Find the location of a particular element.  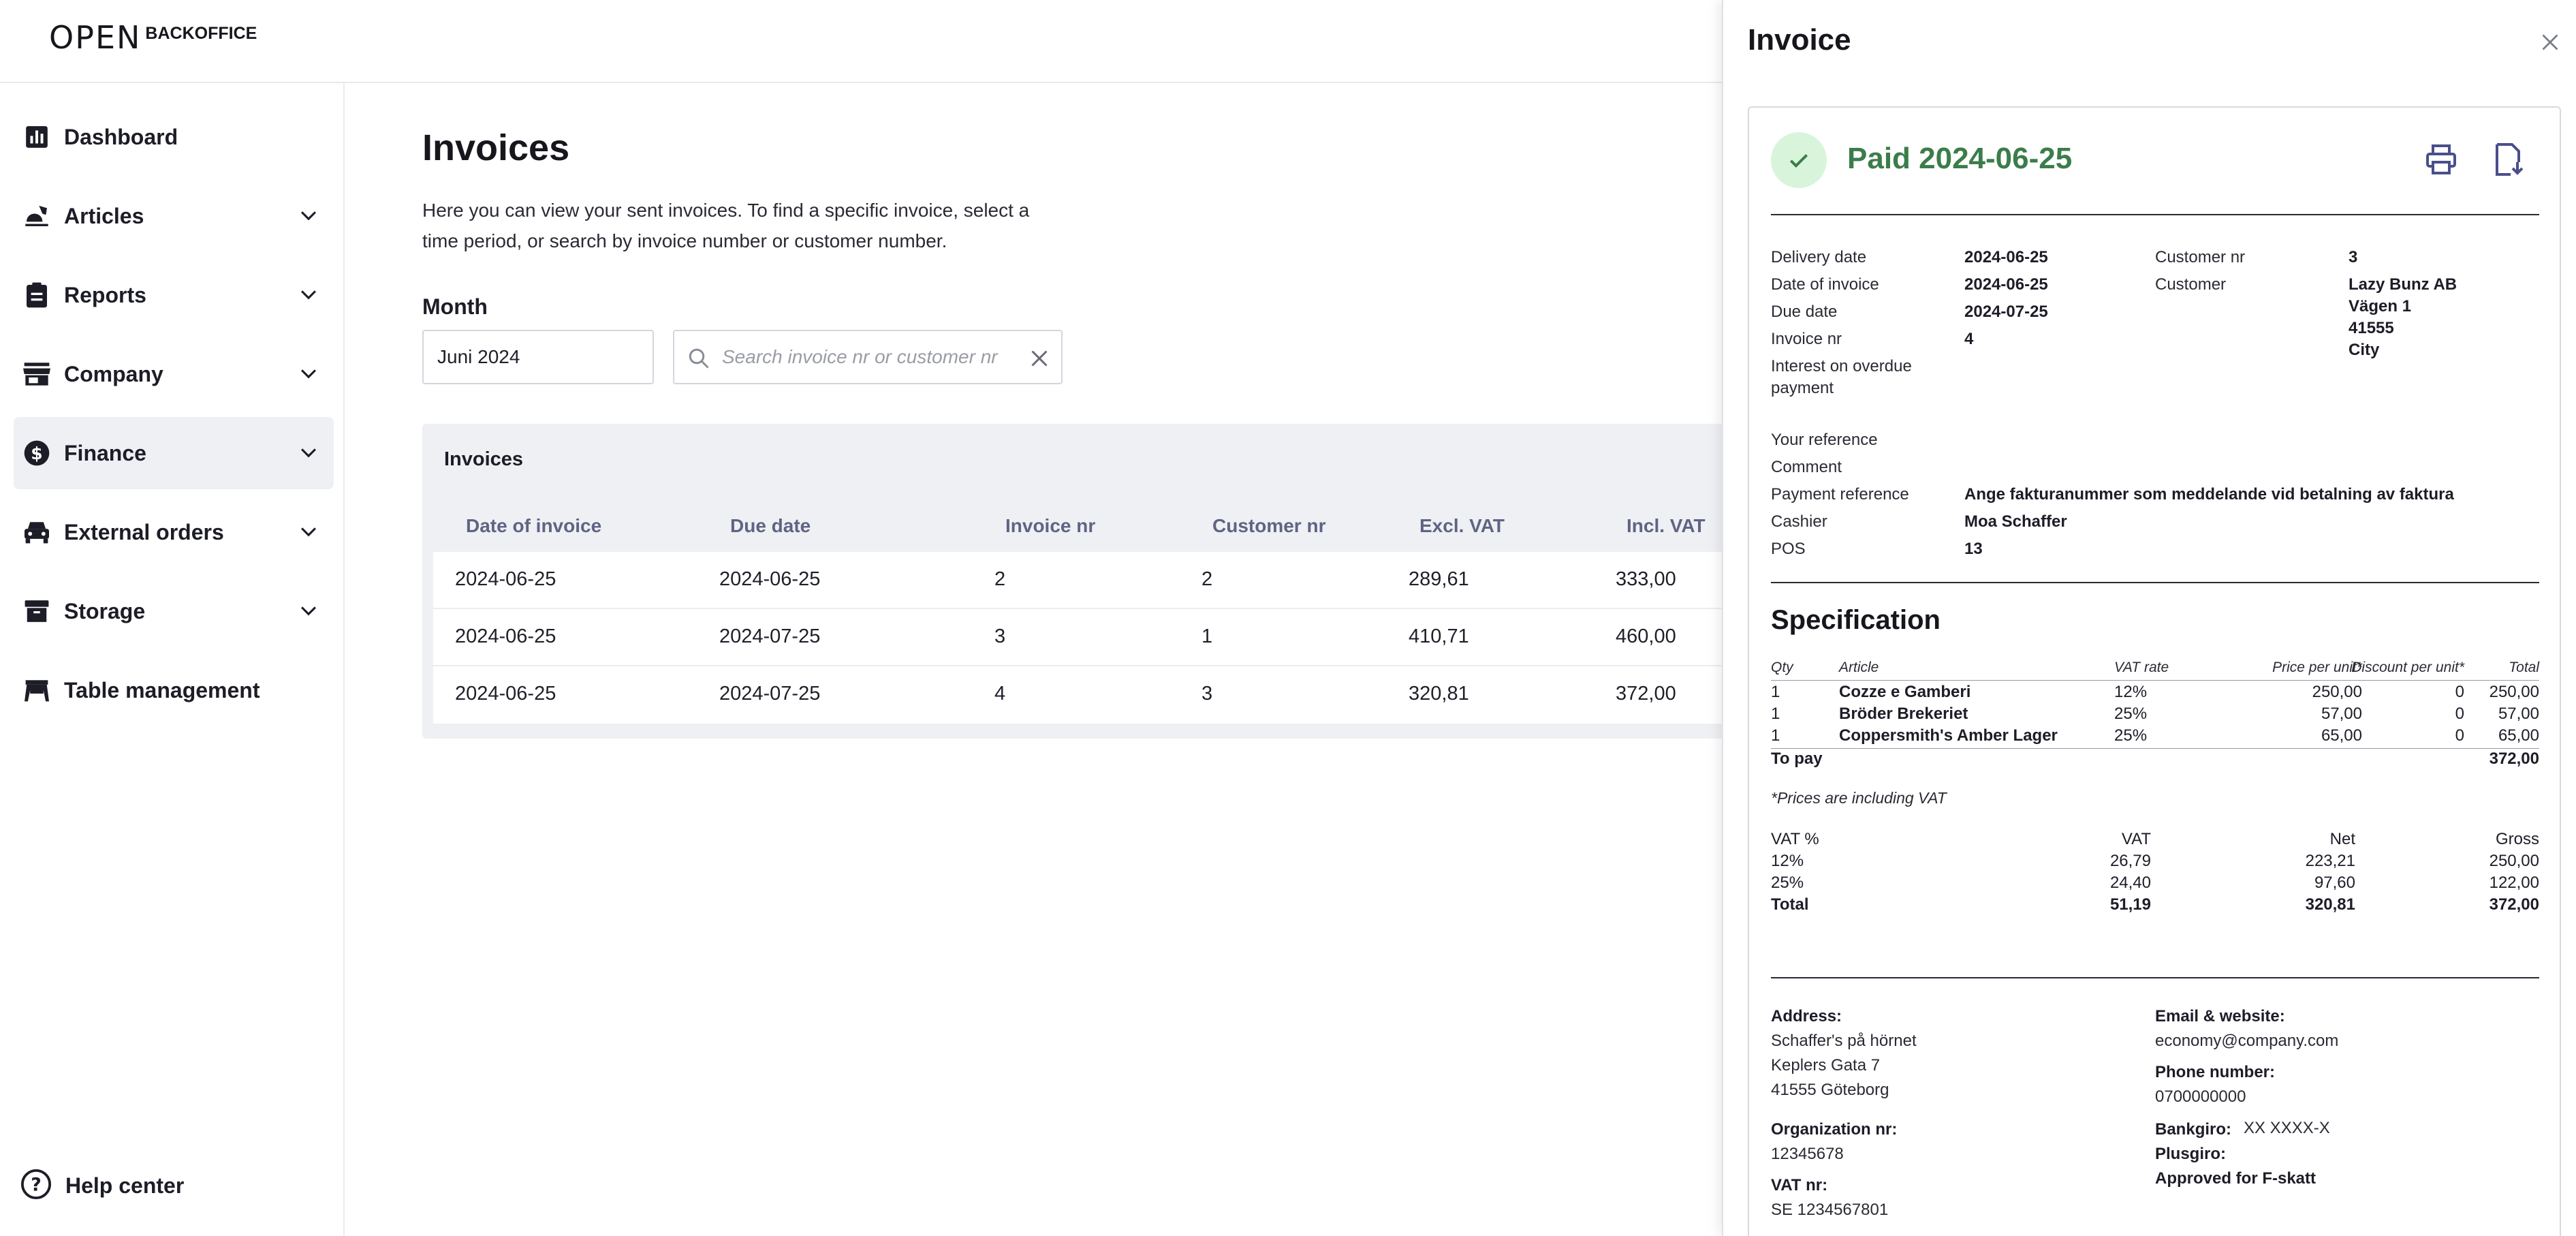

cell-date: 2024-06-25 is located at coordinates (505, 636).